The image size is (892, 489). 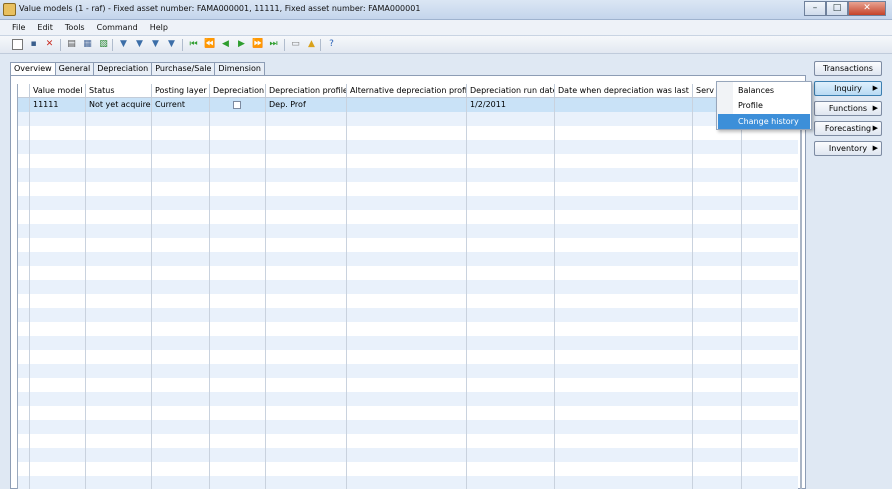 What do you see at coordinates (511, 105) in the screenshot?
I see `cell-depreciation-run-date: 1/2/2011` at bounding box center [511, 105].